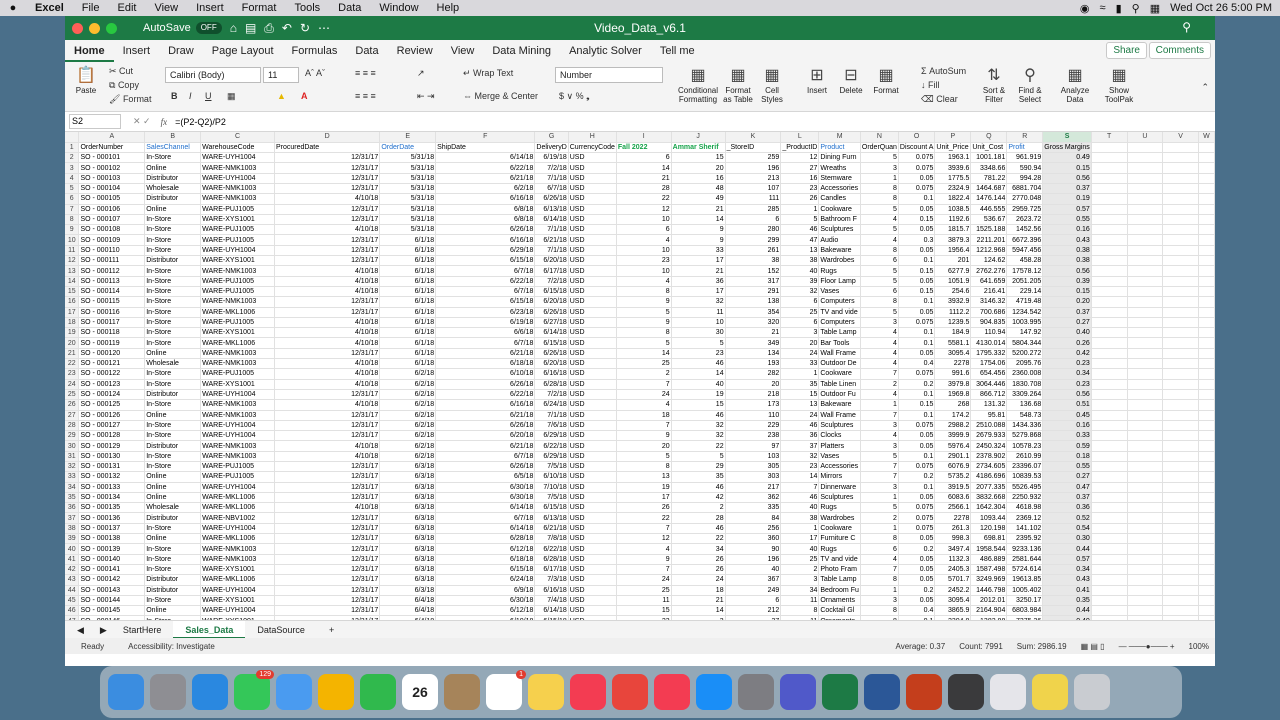 The image size is (1280, 720). Describe the element at coordinates (989, 189) in the screenshot. I see `cell: 1464.687` at that location.